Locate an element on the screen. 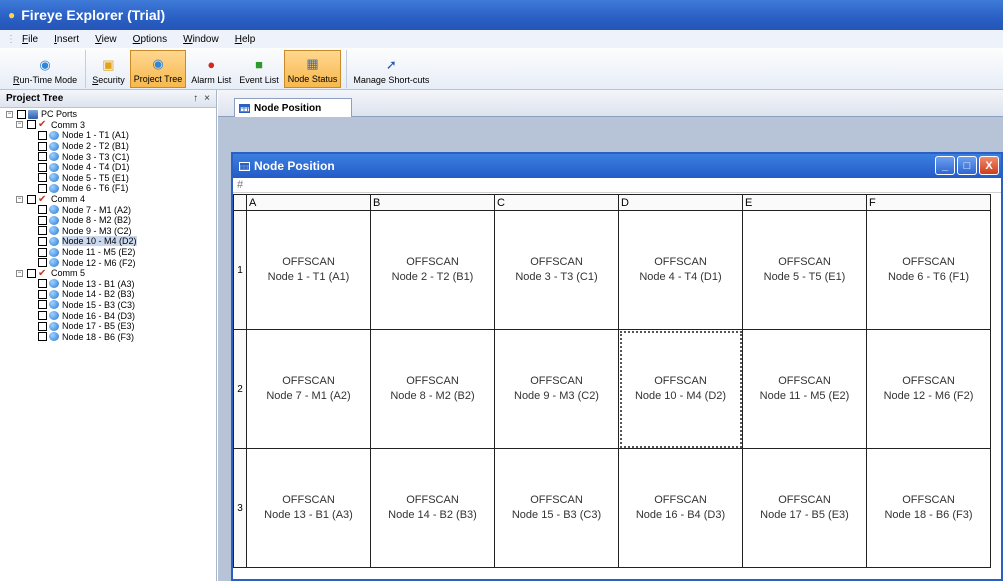 The image size is (1003, 581). node-cell: OFFSCAN Node 10 - M4 (D2) is located at coordinates (680, 389).